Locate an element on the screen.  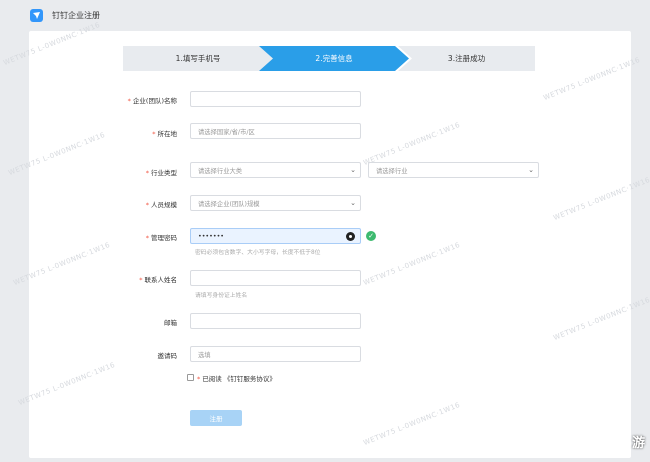
location-label: * 所在地 is located at coordinates (164, 134).